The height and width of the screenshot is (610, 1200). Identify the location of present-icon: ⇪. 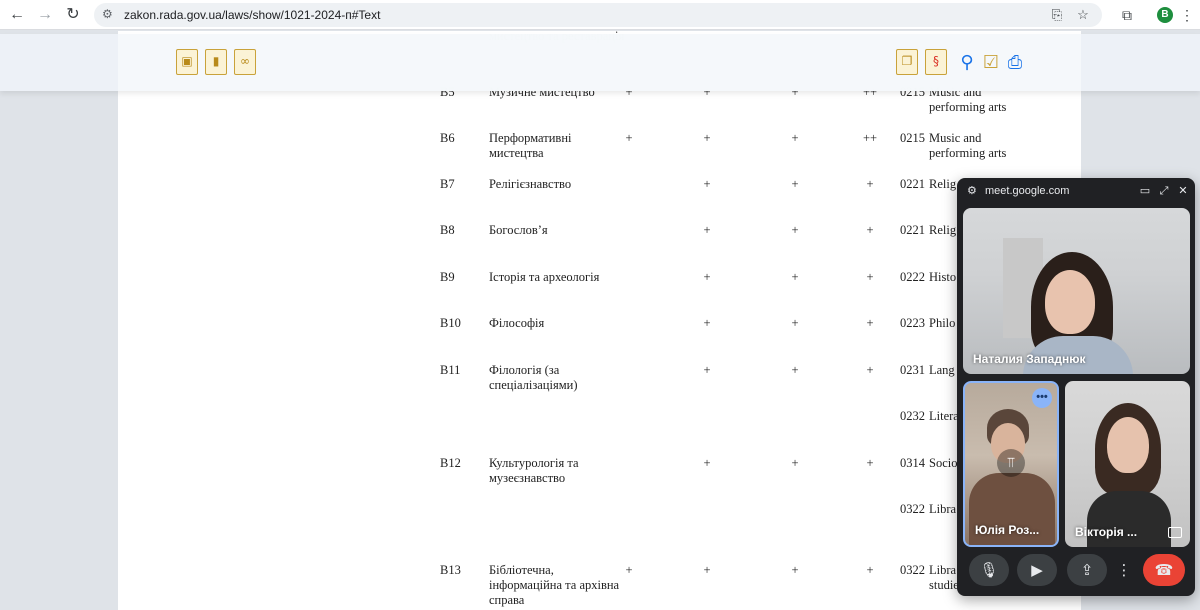
(1087, 570).